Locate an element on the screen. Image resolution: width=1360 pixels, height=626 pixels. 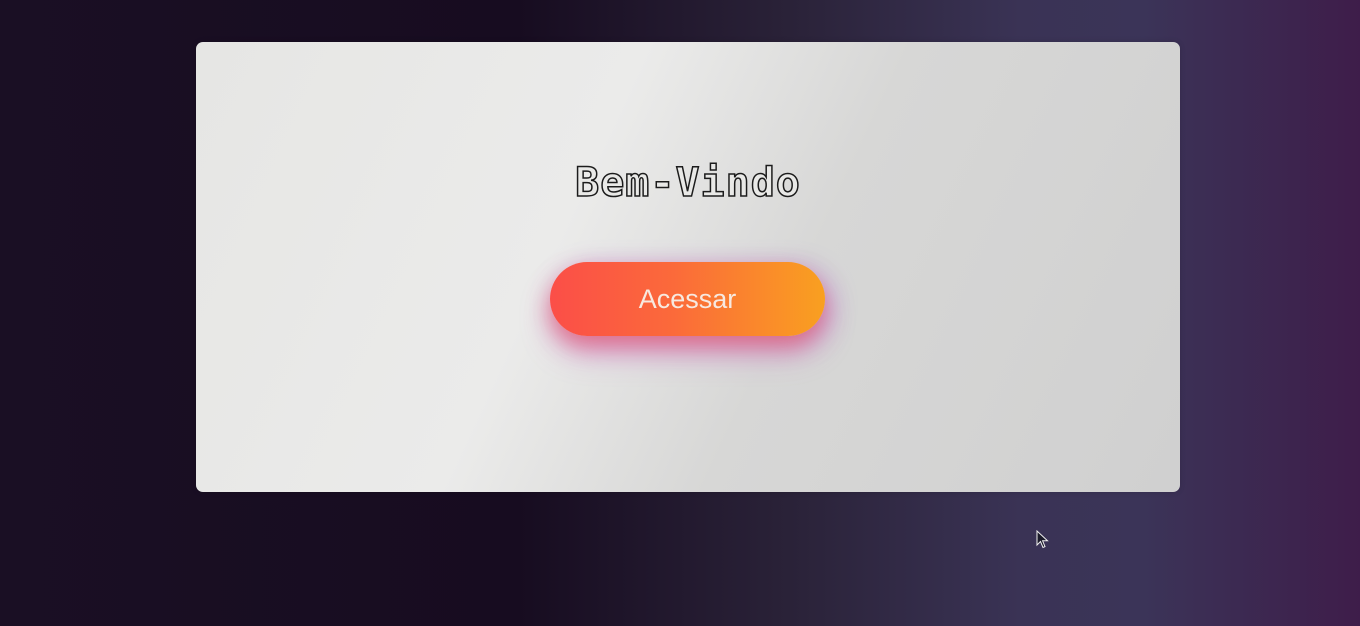
mouse-pointer-icon is located at coordinates (1042, 539).